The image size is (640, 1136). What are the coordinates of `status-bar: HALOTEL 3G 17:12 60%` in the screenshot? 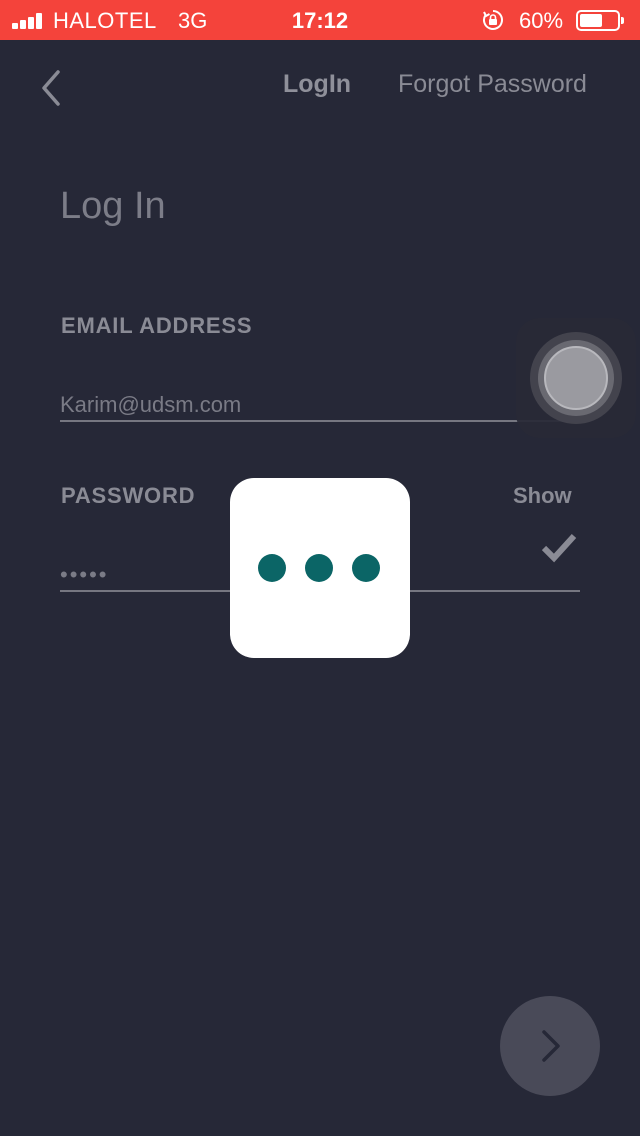 It's located at (320, 20).